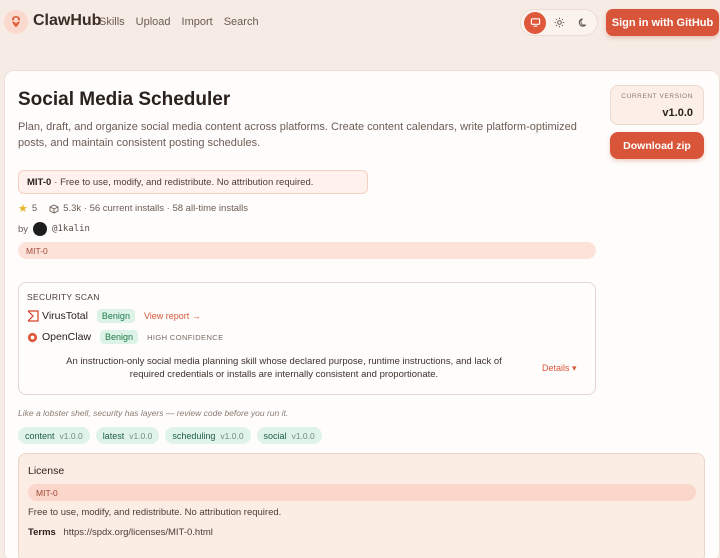  What do you see at coordinates (307, 250) in the screenshot?
I see `license-tag: MIT-0` at bounding box center [307, 250].